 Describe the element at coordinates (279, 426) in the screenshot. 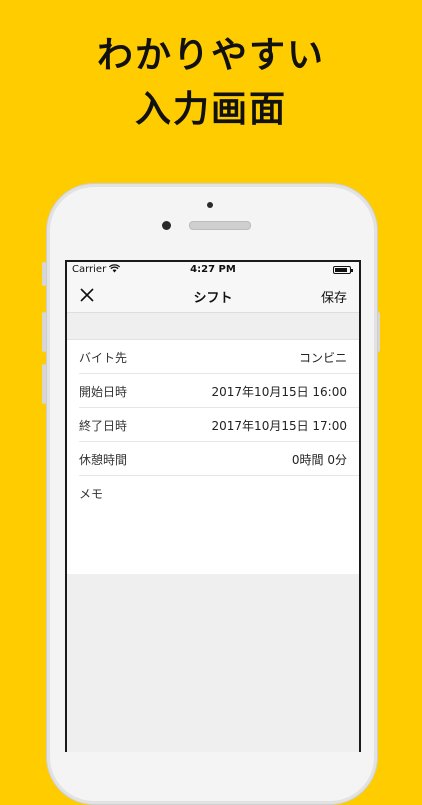

I see `form-value: 2017年10月15日 17:00` at that location.